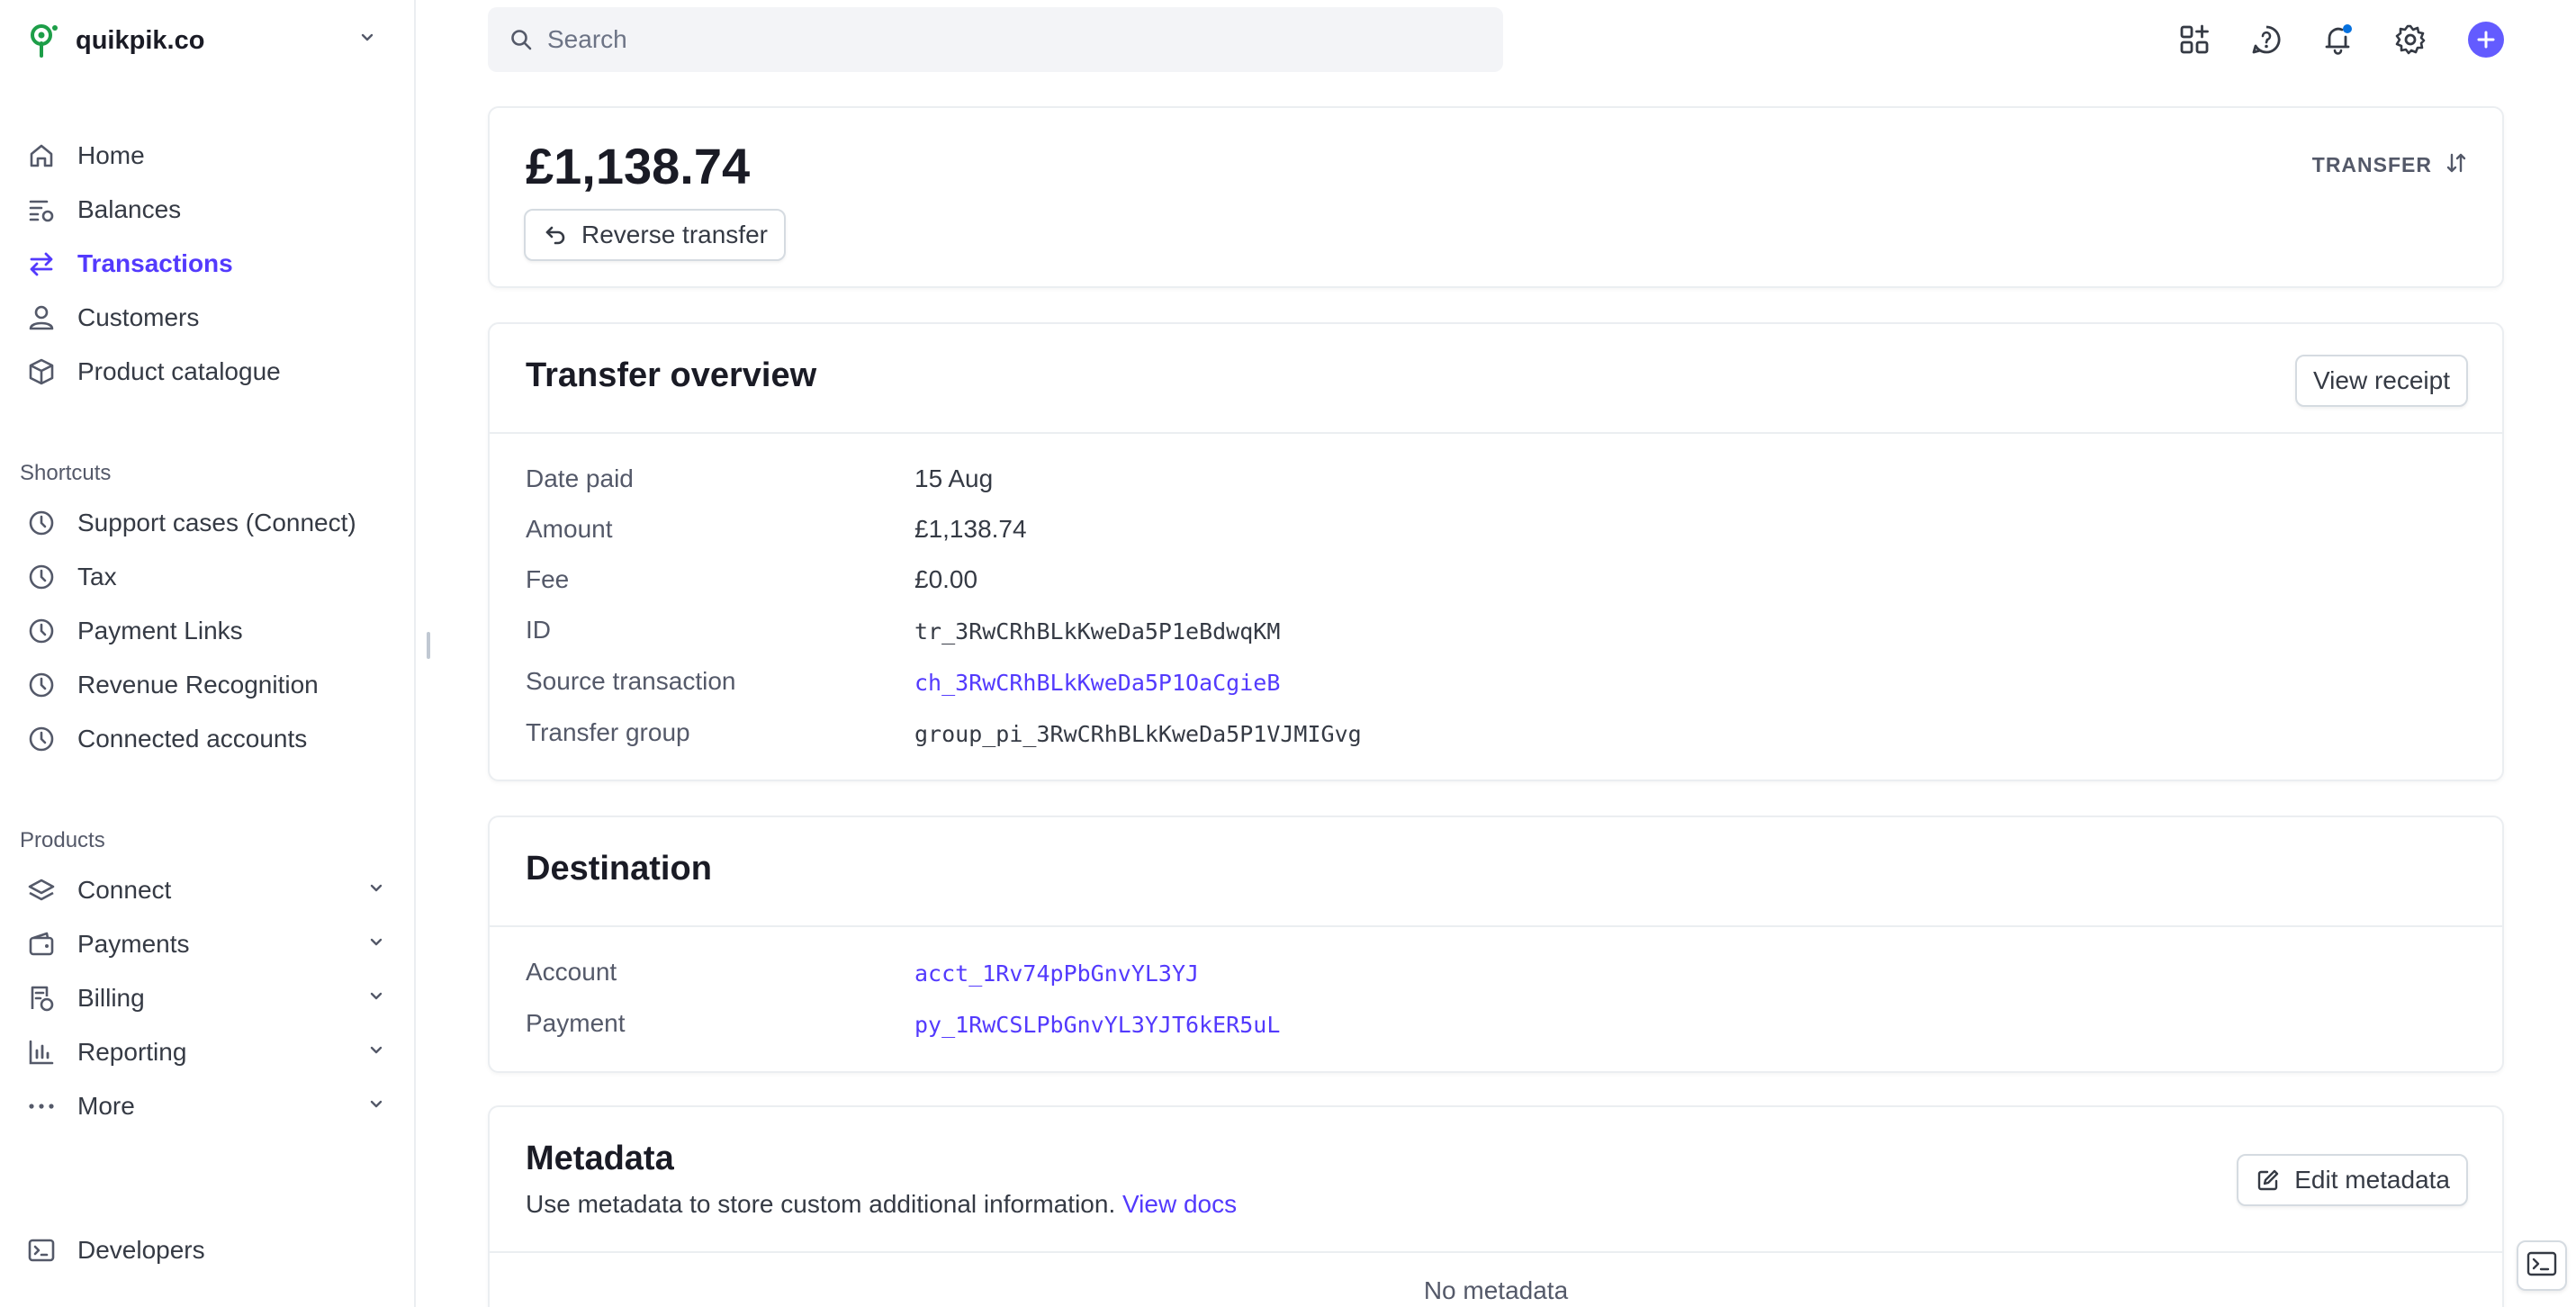 This screenshot has height=1307, width=2576. I want to click on shortcut-tax: Tax, so click(205, 577).